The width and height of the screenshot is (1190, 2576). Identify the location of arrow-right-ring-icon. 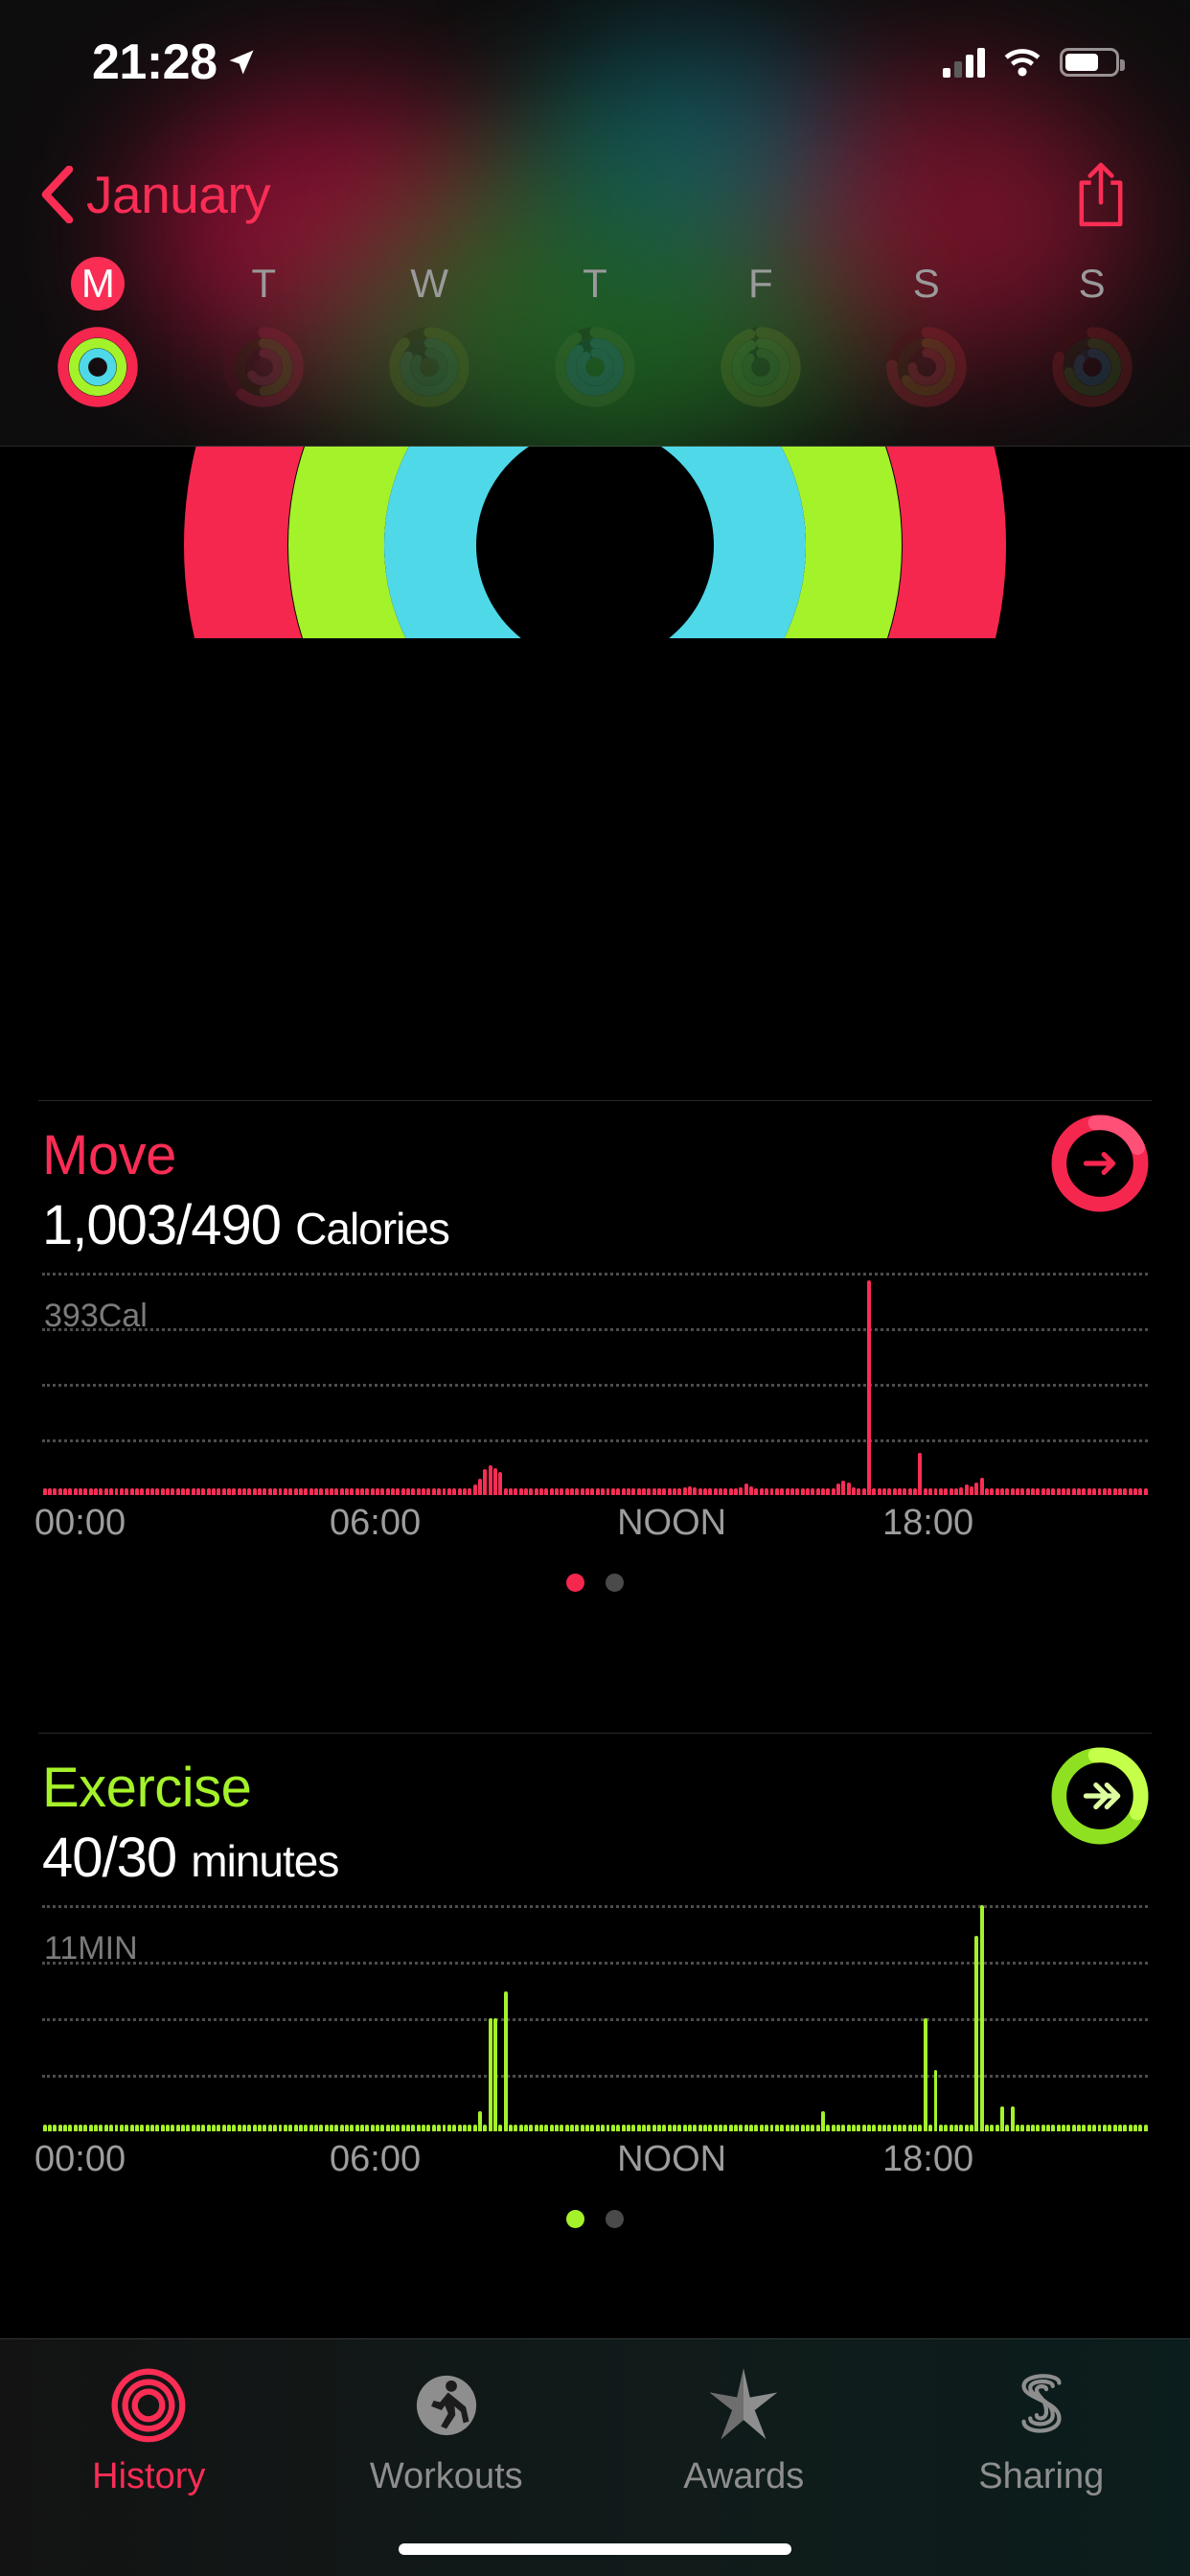
(1100, 1163).